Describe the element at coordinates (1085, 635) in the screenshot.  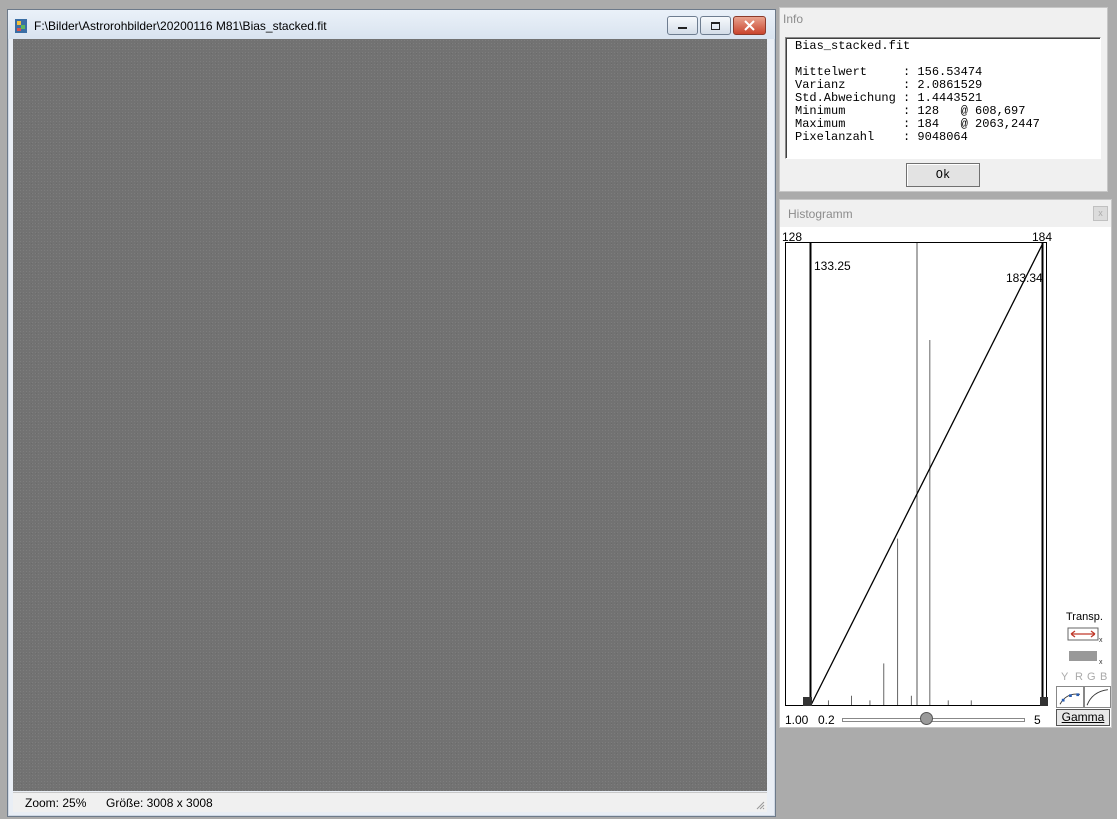
I see `transp-range-icon: x` at that location.